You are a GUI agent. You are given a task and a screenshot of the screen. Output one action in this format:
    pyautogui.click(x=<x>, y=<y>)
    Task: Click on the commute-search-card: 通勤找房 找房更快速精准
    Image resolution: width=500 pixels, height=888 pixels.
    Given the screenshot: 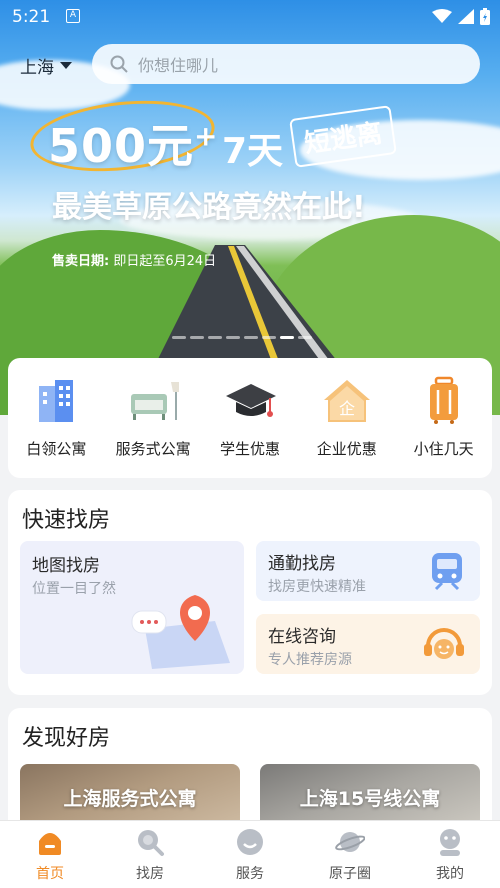 What is the action you would take?
    pyautogui.click(x=368, y=571)
    